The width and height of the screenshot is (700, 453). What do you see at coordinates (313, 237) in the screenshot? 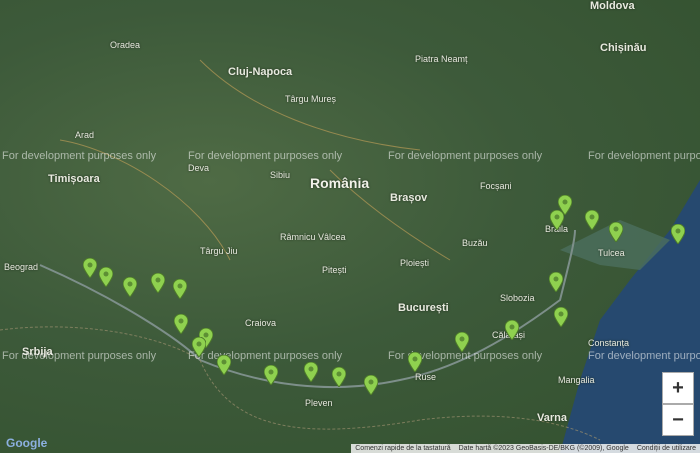
I see `label-ramnicu-valcea: Râmnicu Vâlcea` at bounding box center [313, 237].